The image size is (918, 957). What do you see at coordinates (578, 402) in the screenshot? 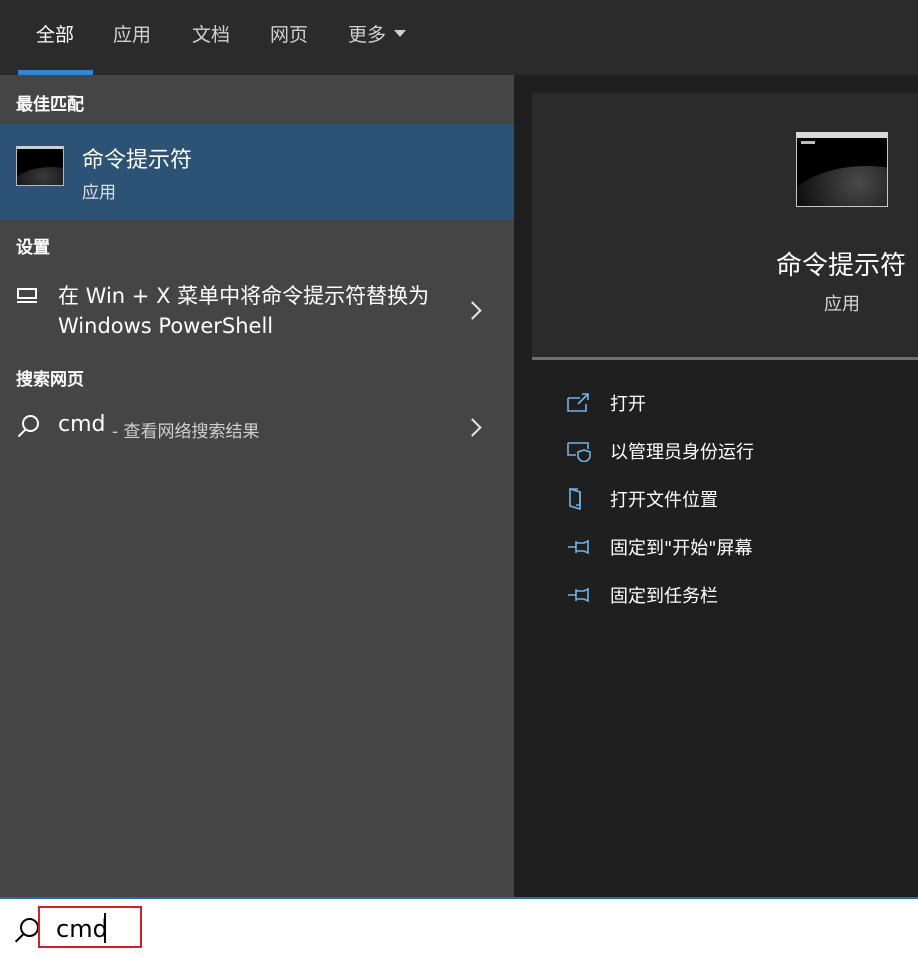
I see `open-icon` at bounding box center [578, 402].